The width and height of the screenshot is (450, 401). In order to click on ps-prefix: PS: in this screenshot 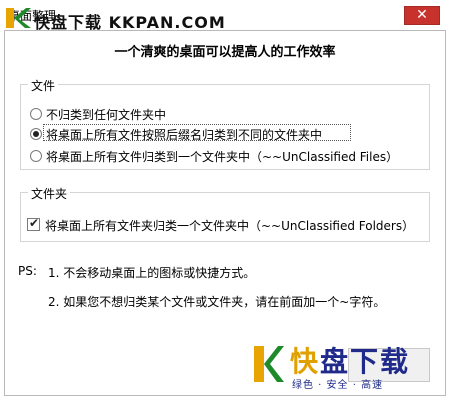, I will do `click(27, 271)`.